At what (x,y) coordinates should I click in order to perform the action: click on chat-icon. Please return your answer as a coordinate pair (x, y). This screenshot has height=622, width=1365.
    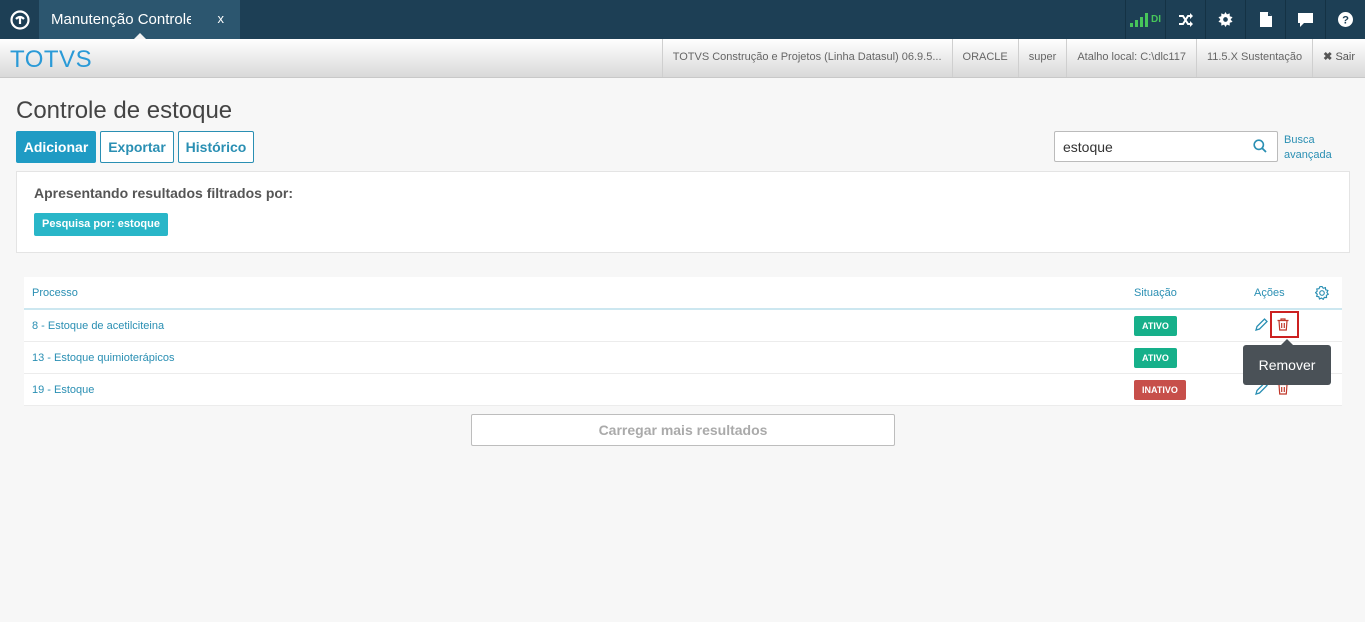
    Looking at the image, I should click on (1305, 19).